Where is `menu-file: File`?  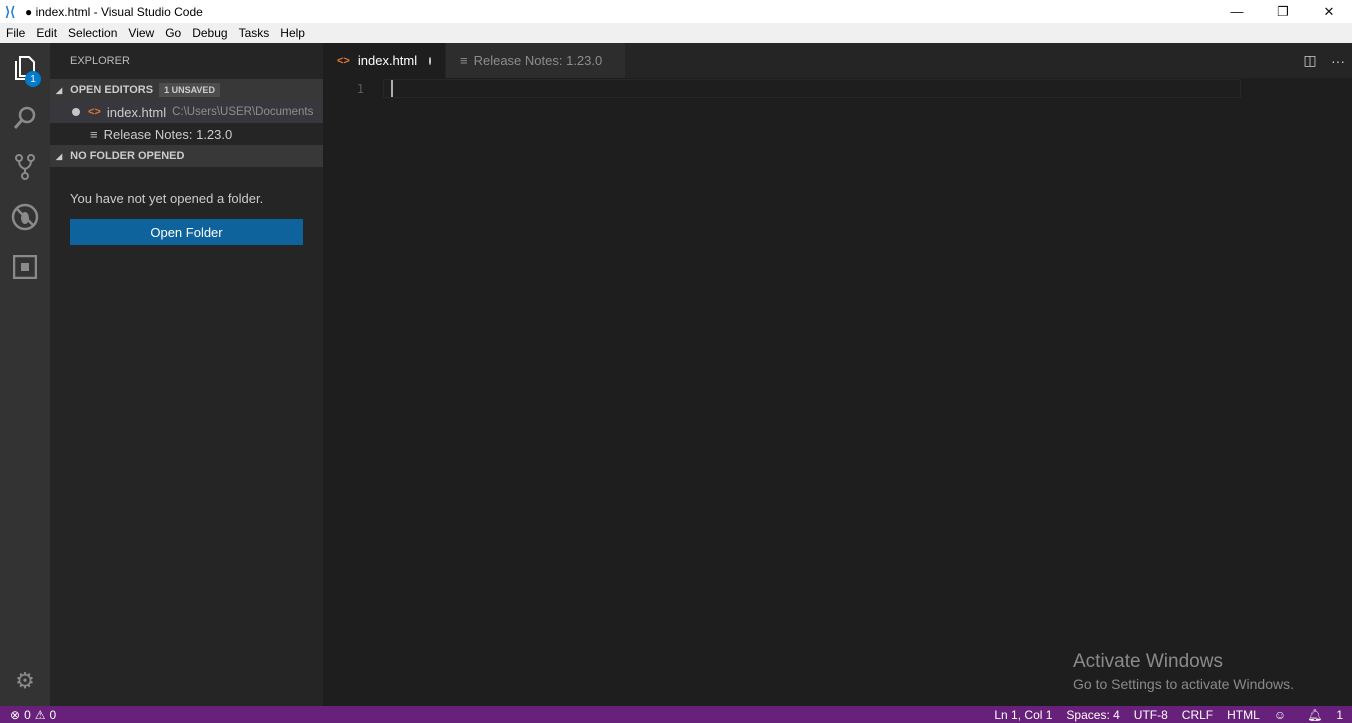
menu-file: File is located at coordinates (15, 33).